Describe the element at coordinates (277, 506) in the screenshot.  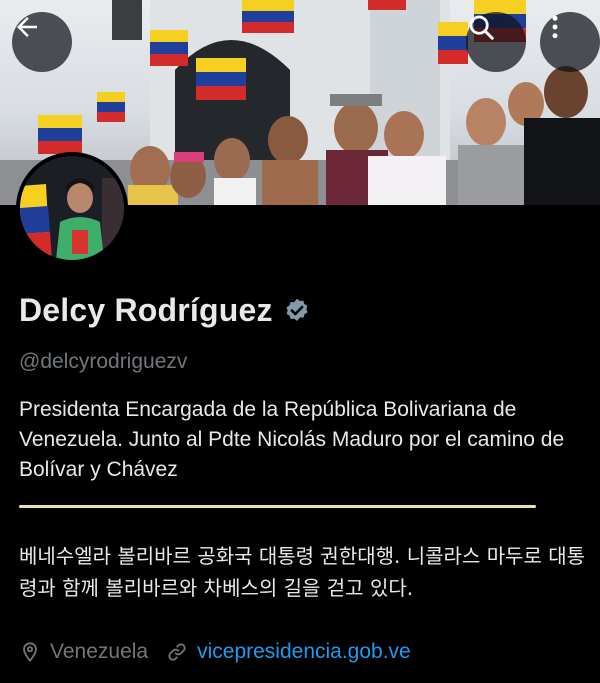
I see `translation-divider` at that location.